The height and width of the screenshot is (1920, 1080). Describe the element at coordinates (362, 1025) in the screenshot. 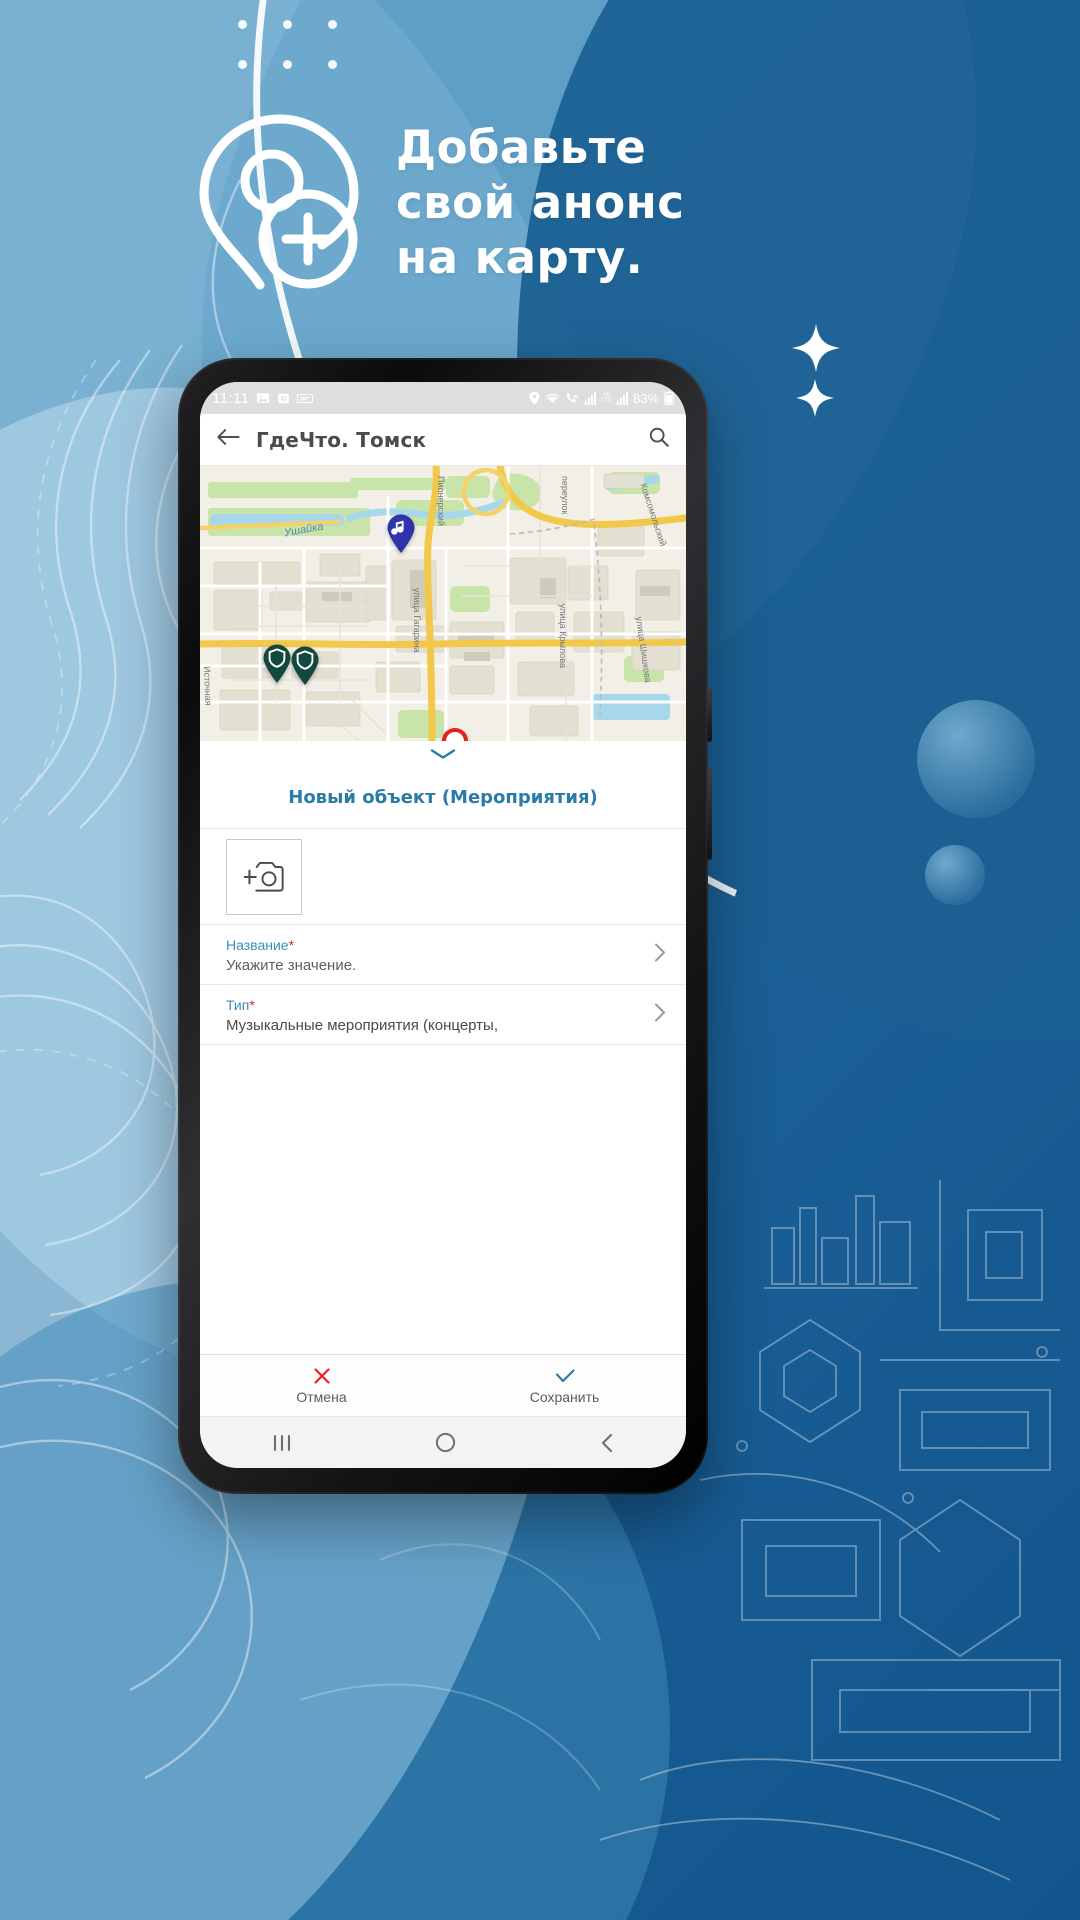

I see `field-type-value: Музыкальные мероприятия (концерты,` at that location.